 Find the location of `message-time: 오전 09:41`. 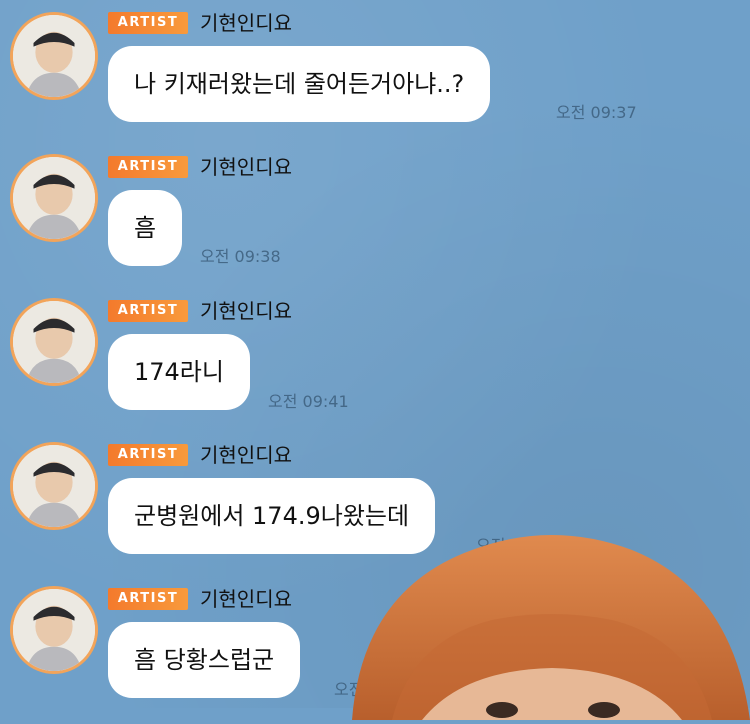

message-time: 오전 09:41 is located at coordinates (308, 401).